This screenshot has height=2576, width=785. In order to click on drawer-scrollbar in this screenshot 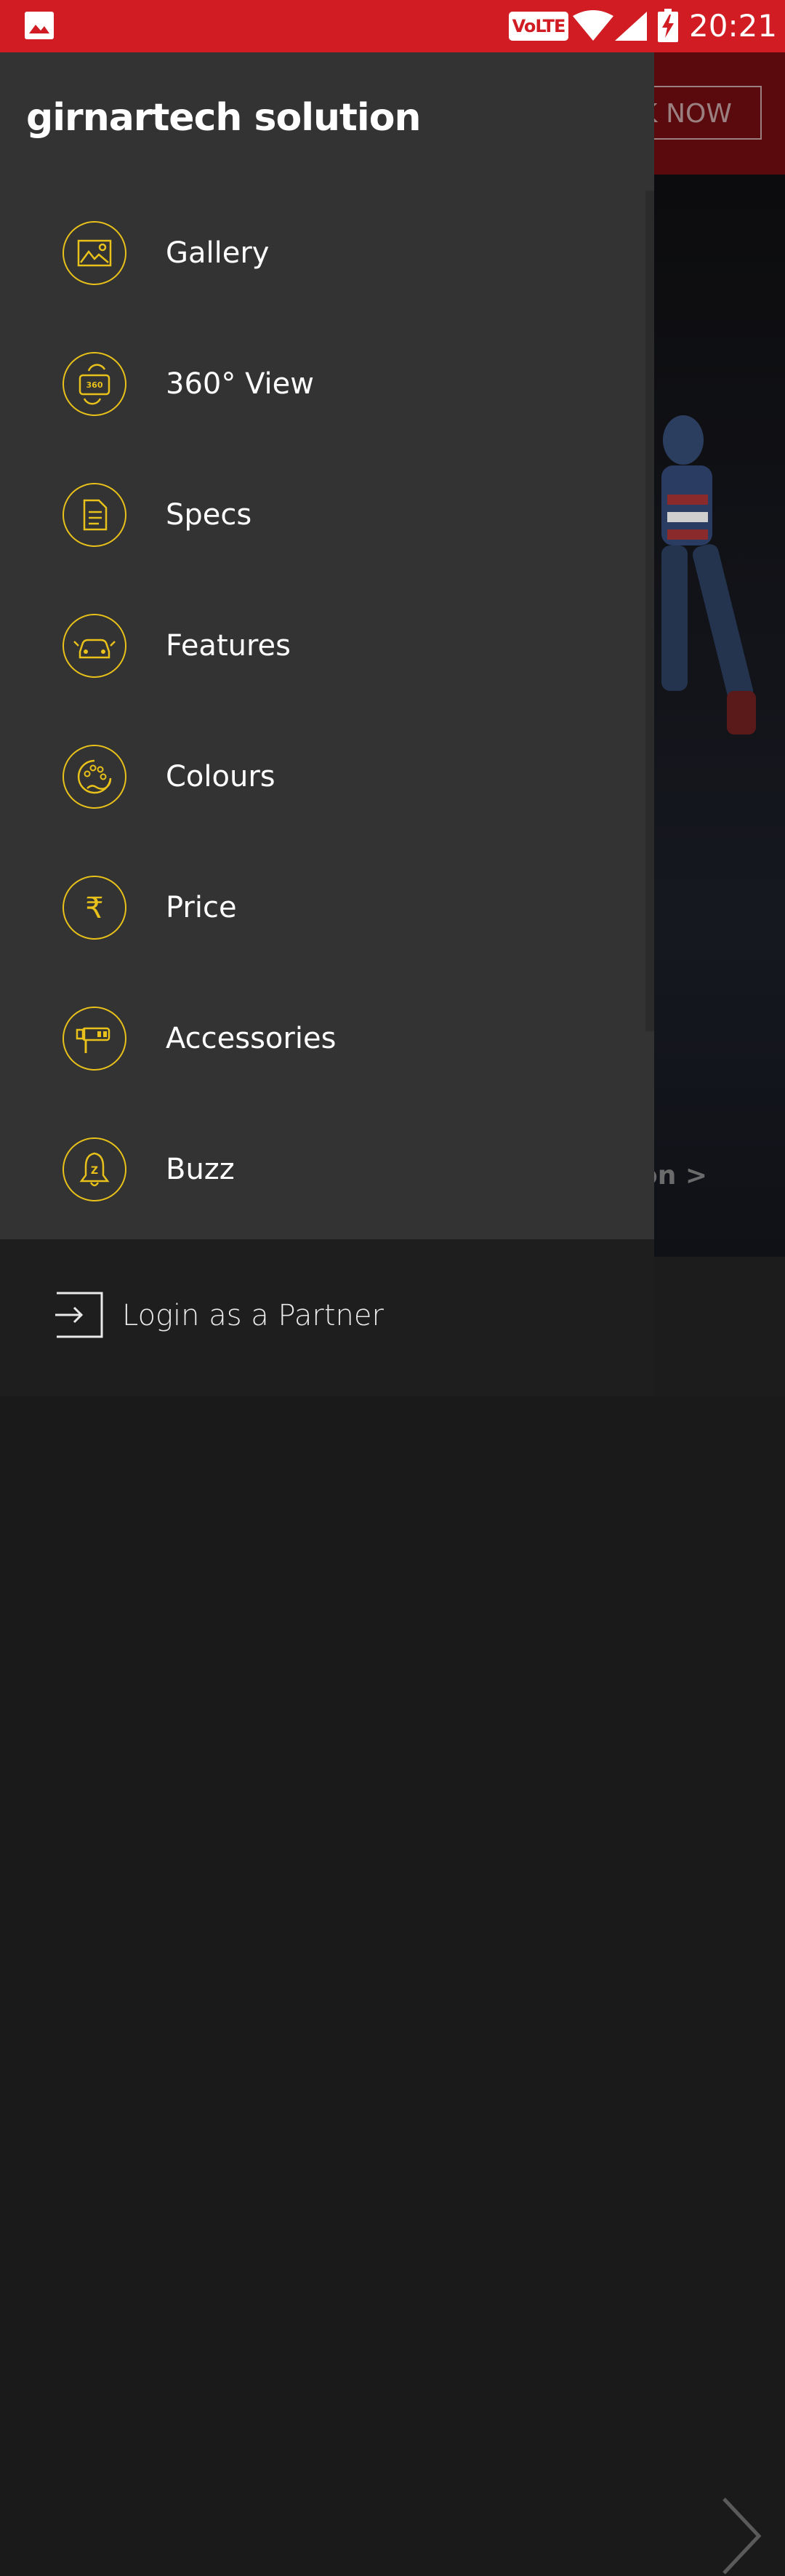, I will do `click(649, 611)`.